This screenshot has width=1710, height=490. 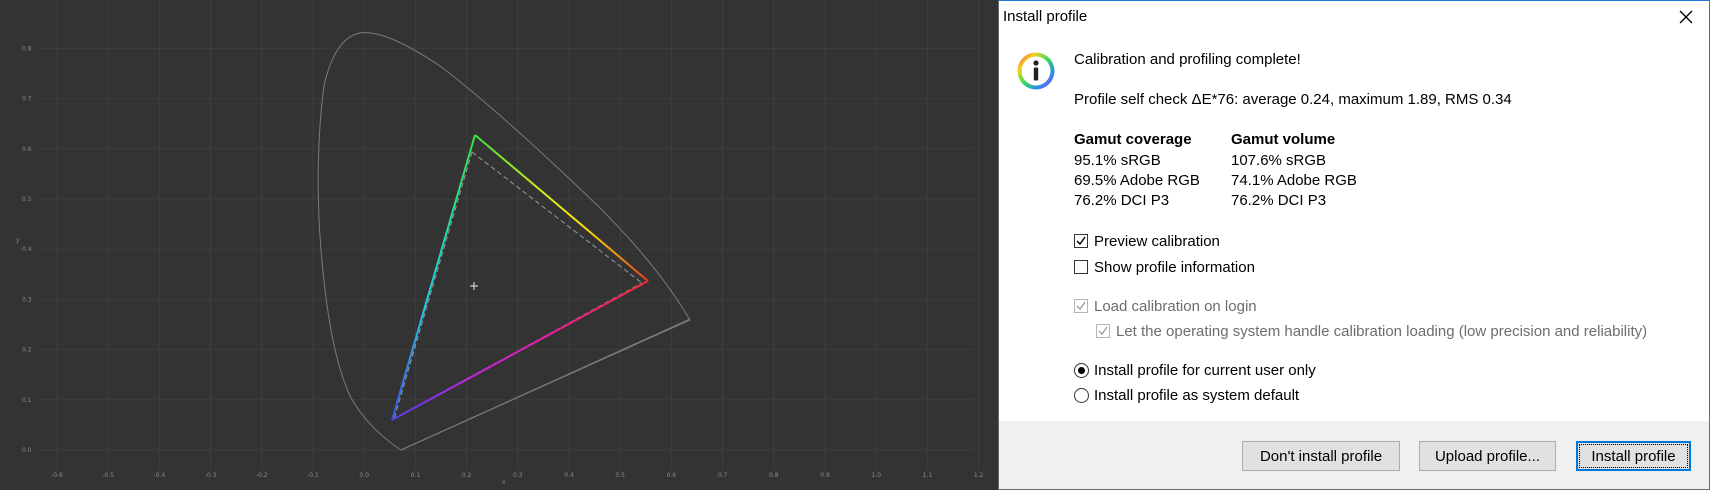 I want to click on reference-gamut-red-green, so click(x=557, y=217).